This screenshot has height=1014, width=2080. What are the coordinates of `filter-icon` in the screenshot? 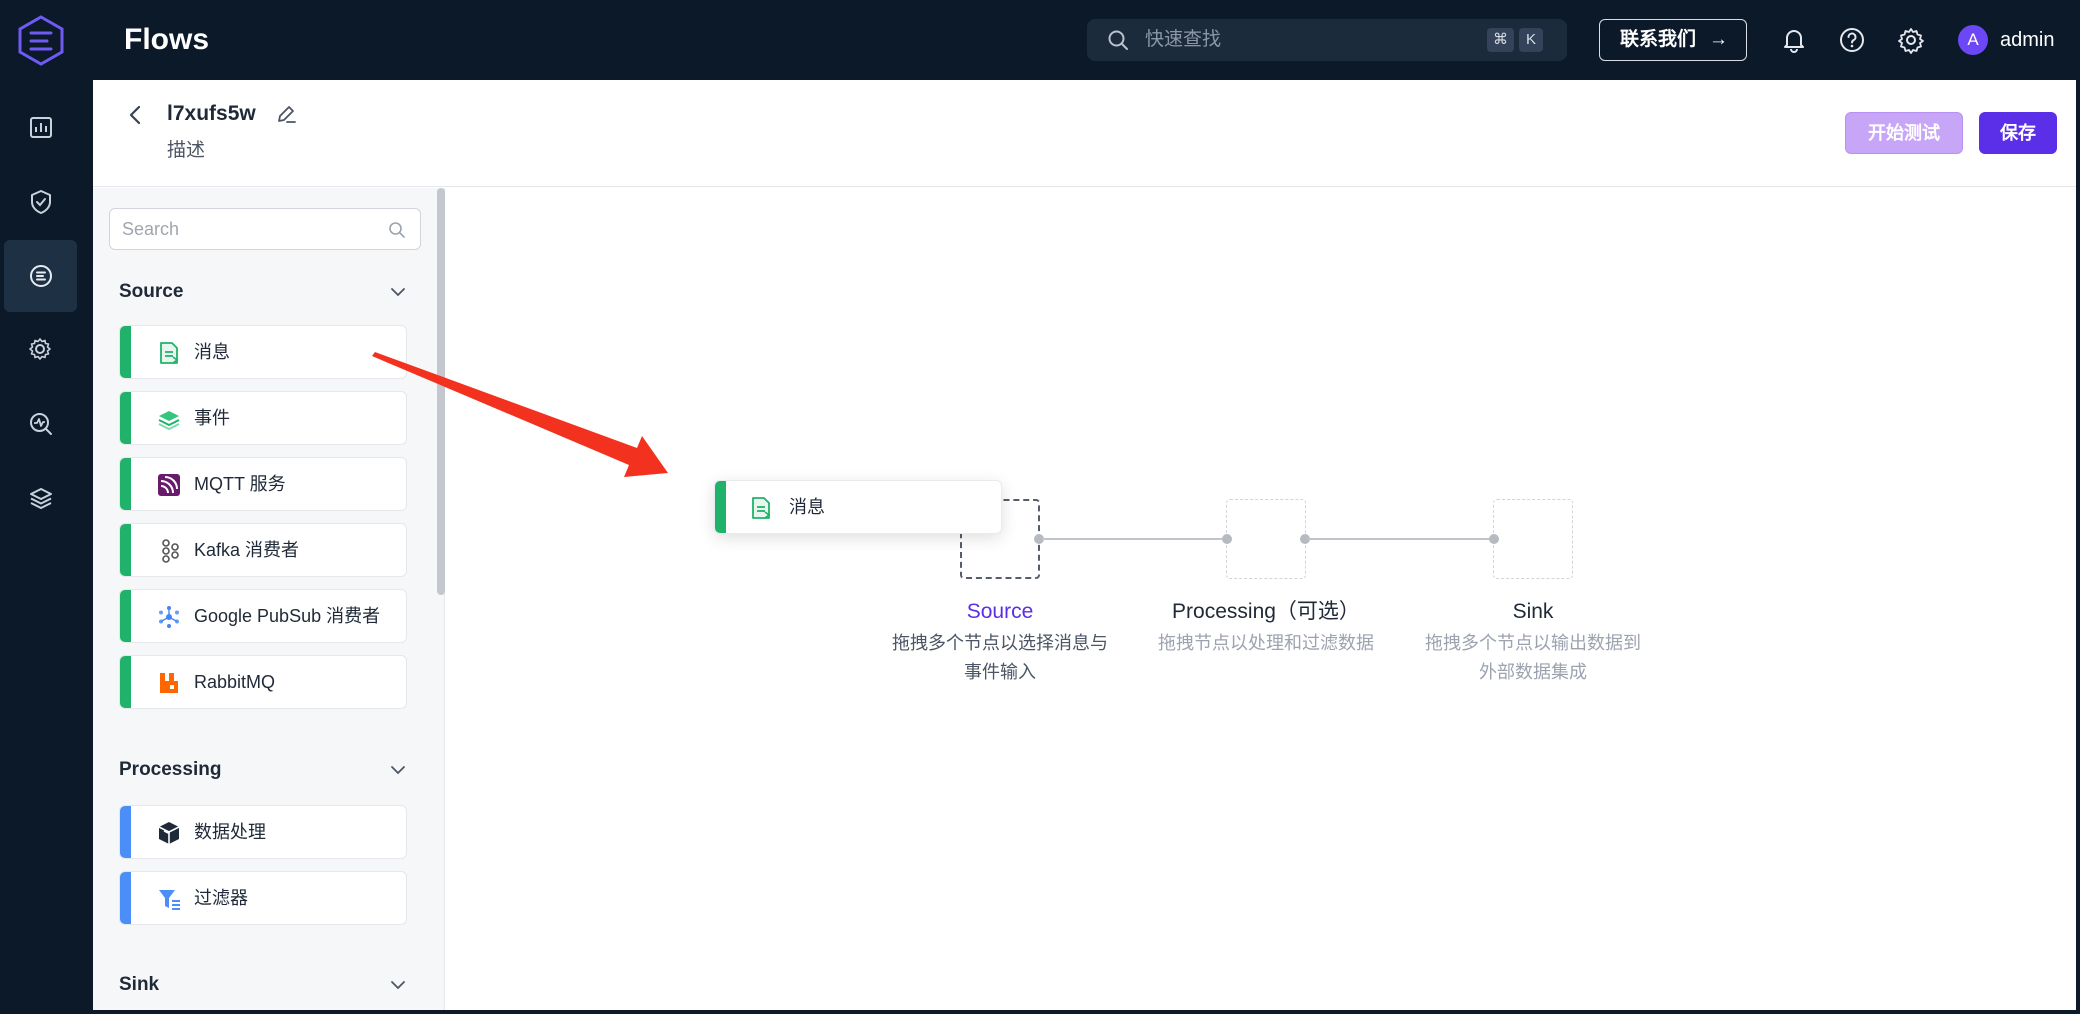 It's located at (169, 900).